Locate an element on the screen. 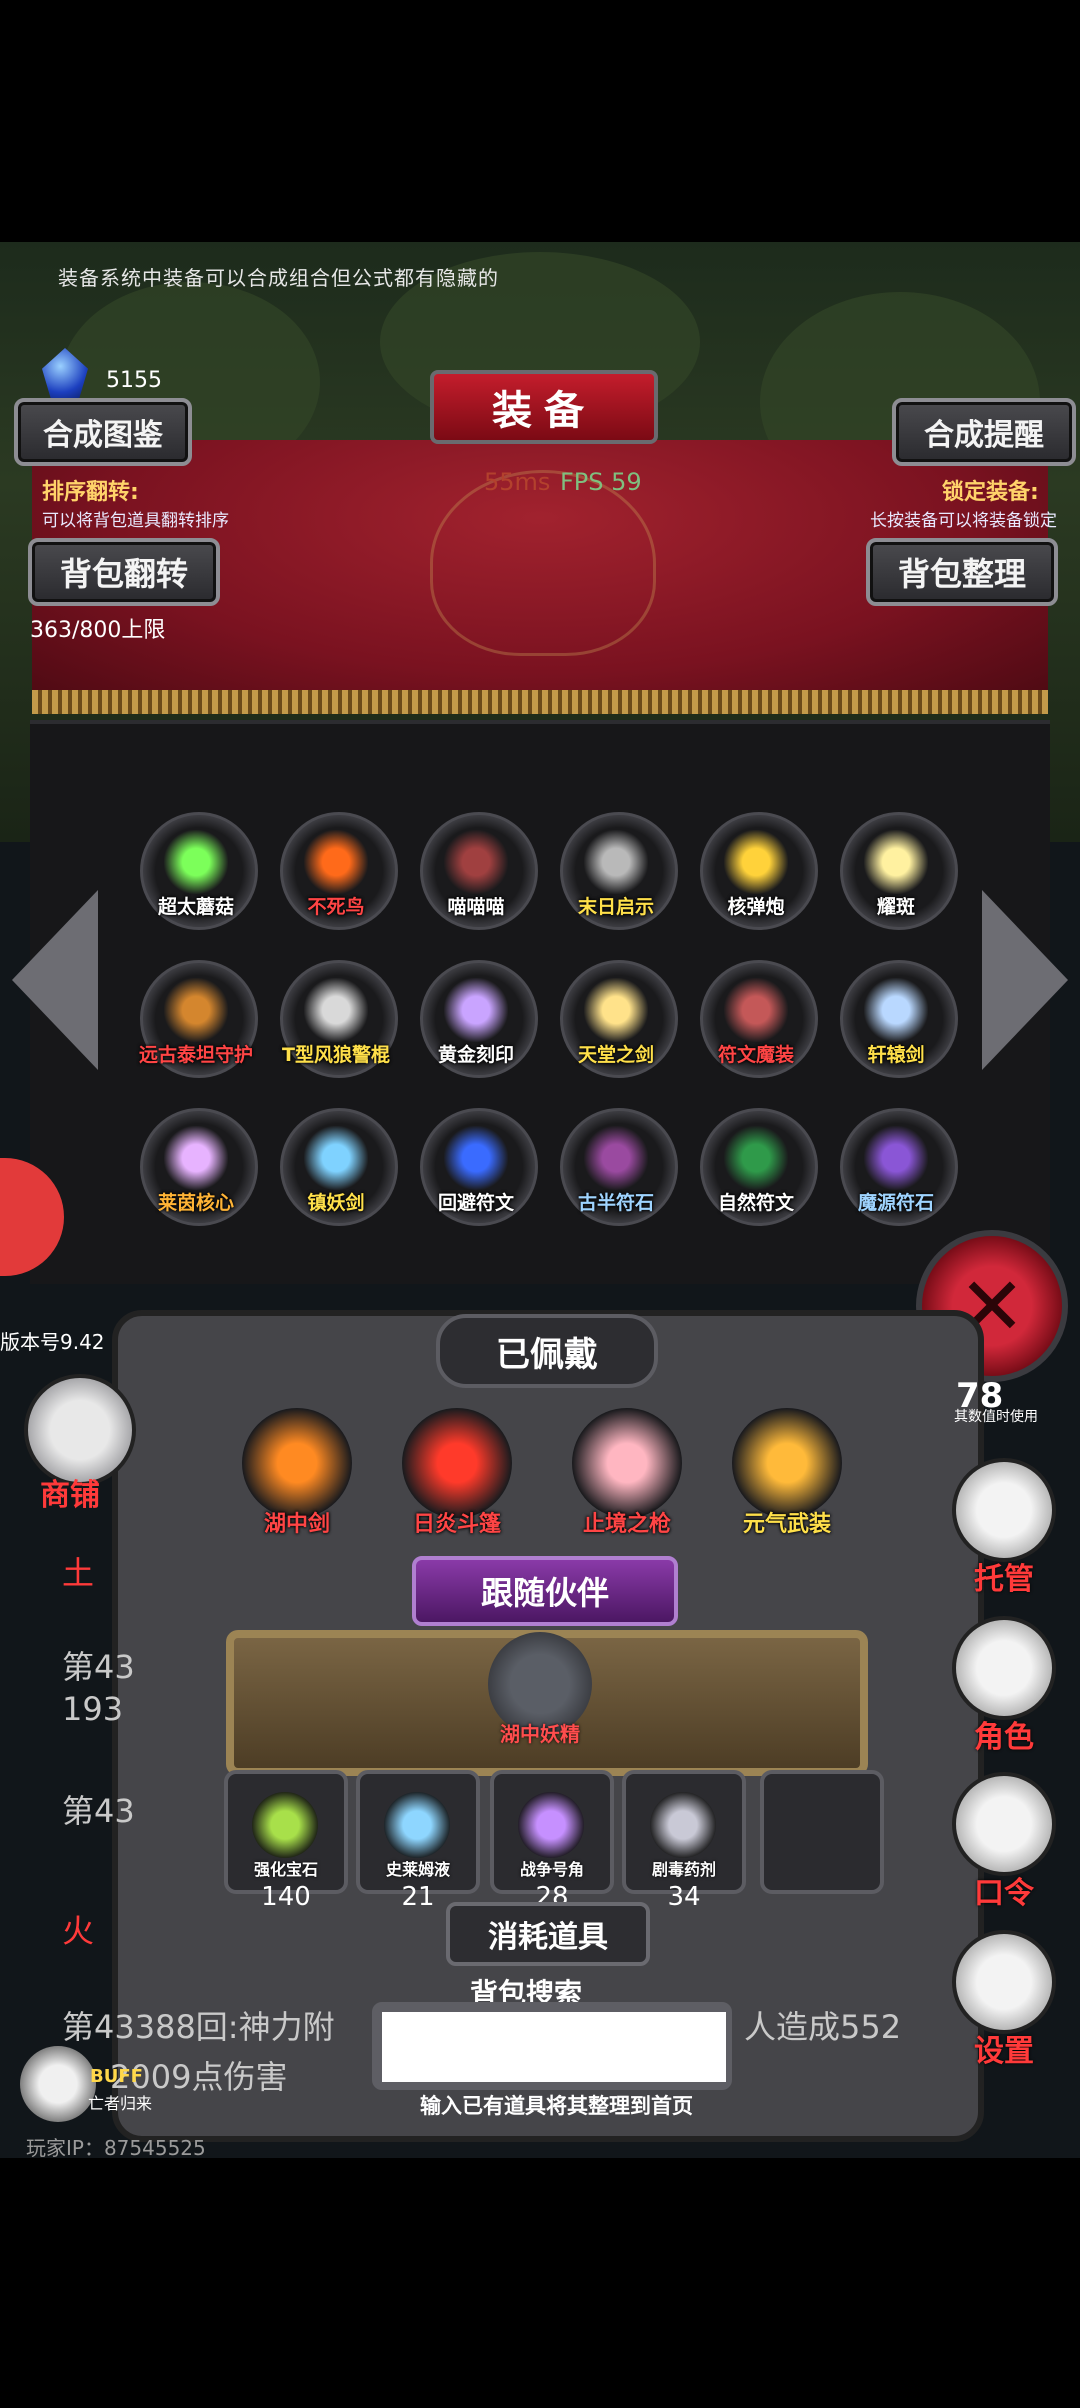  log-line: 人造成552 is located at coordinates (823, 2027).